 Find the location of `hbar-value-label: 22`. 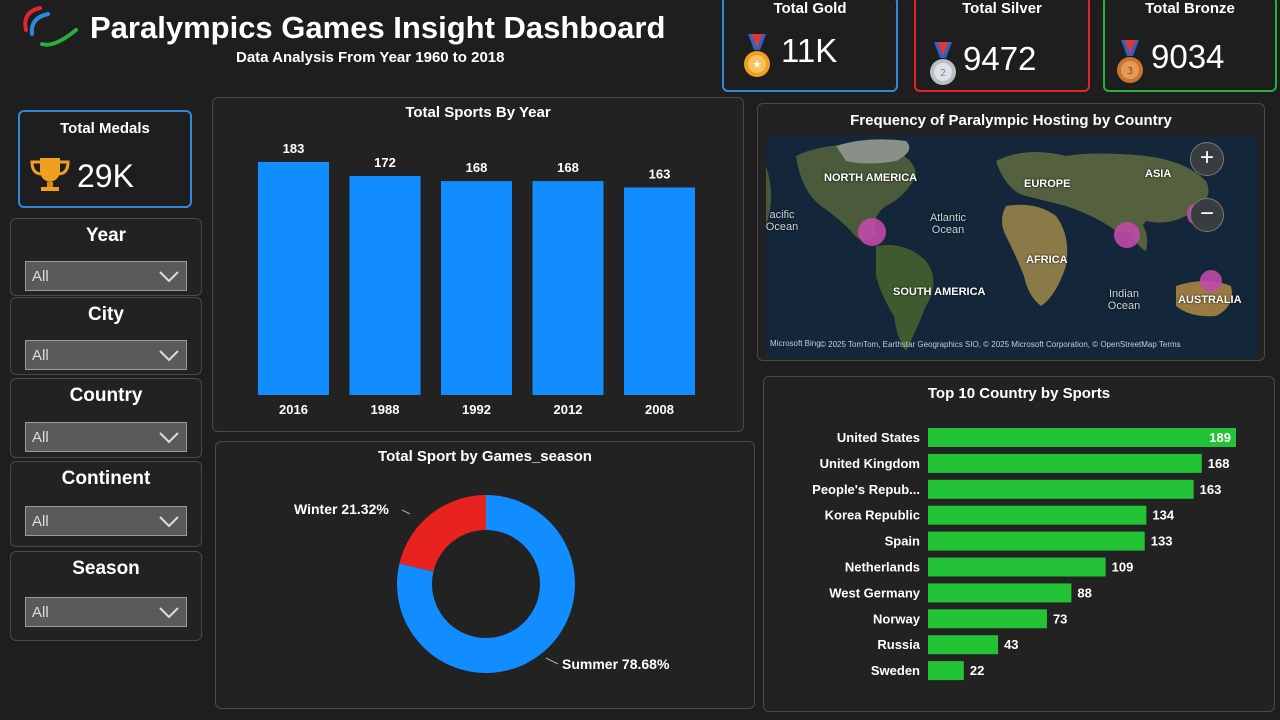

hbar-value-label: 22 is located at coordinates (977, 670).